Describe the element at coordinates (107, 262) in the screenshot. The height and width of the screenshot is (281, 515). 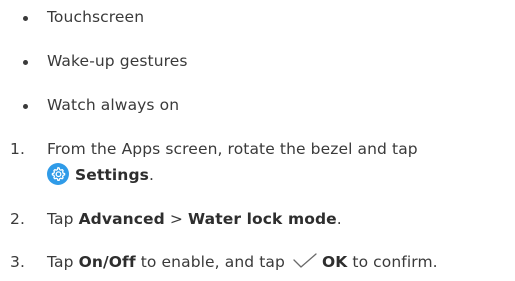
I see `on-off-label: On/Off` at that location.